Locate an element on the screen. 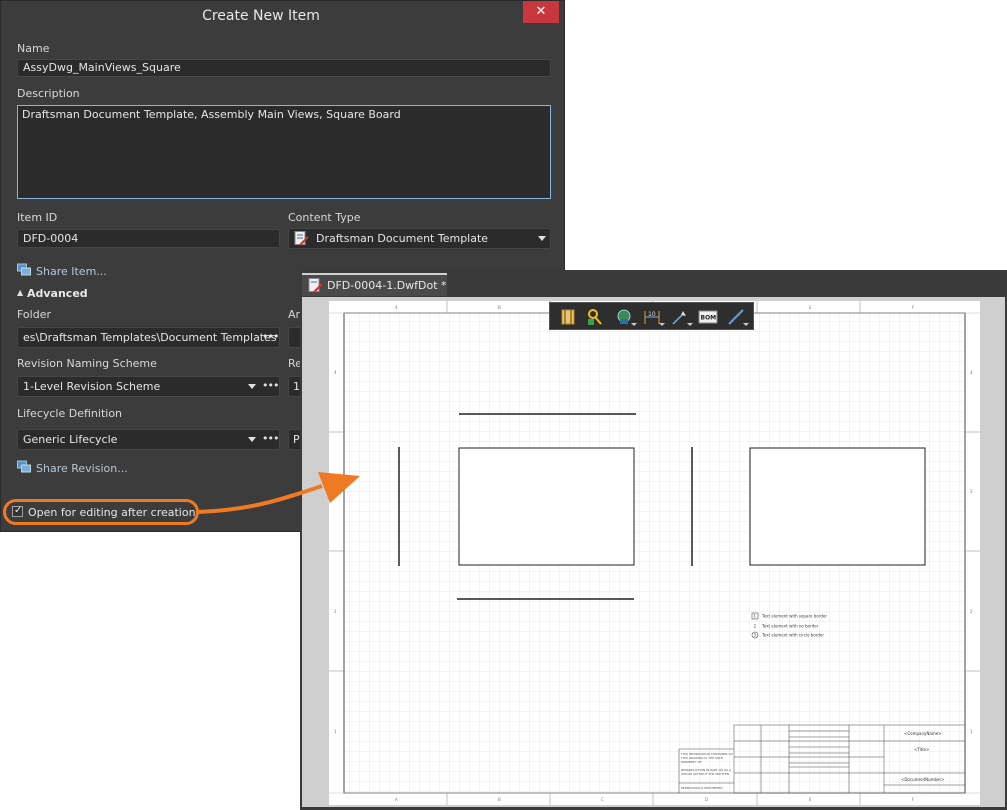  document-tab: DFD-0004-1.DwfDot * is located at coordinates (374, 284).